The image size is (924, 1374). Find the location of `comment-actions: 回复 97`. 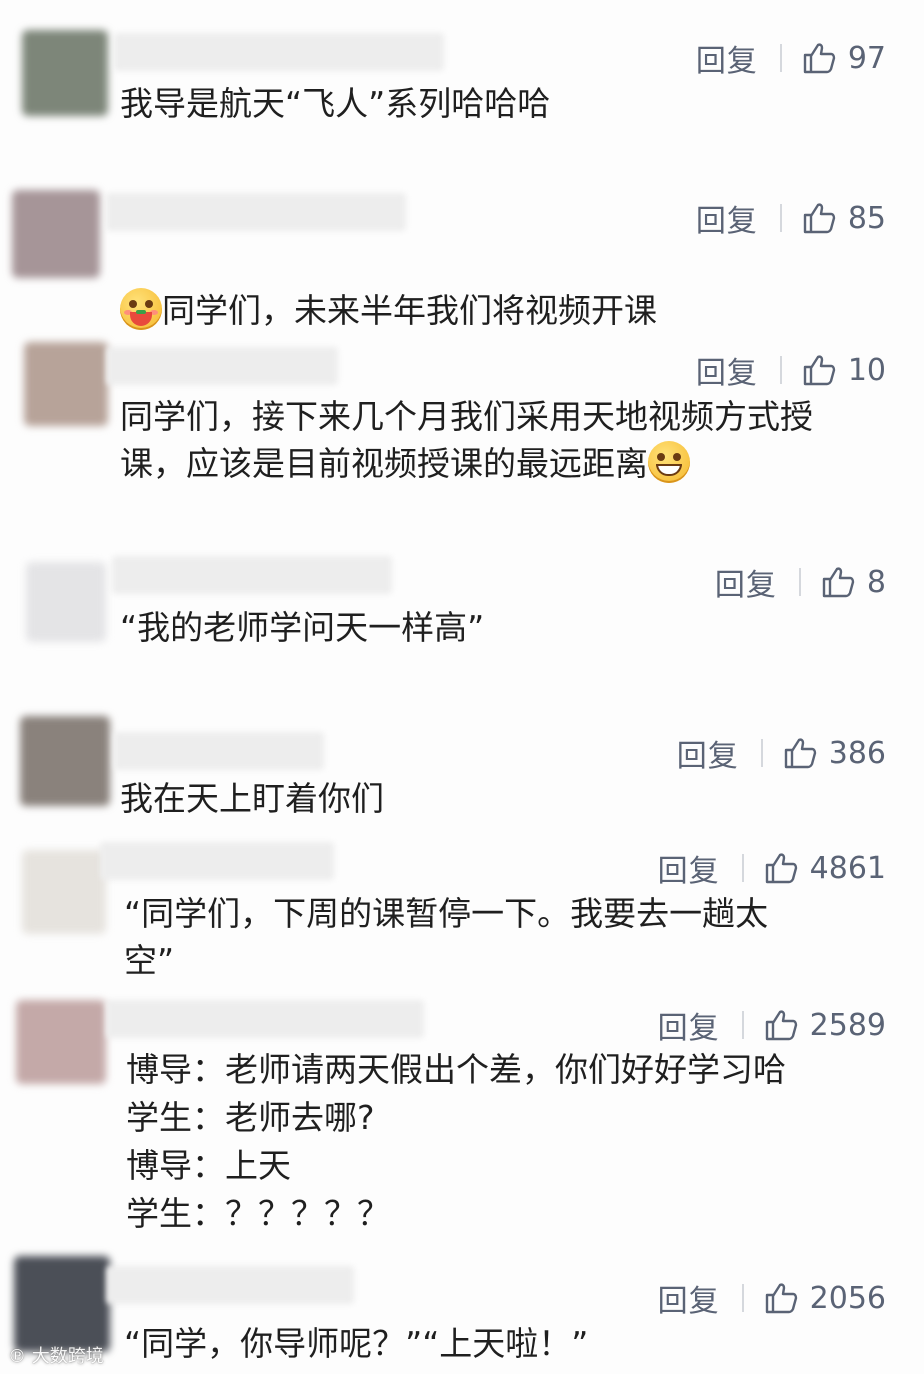

comment-actions: 回复 97 is located at coordinates (791, 58).